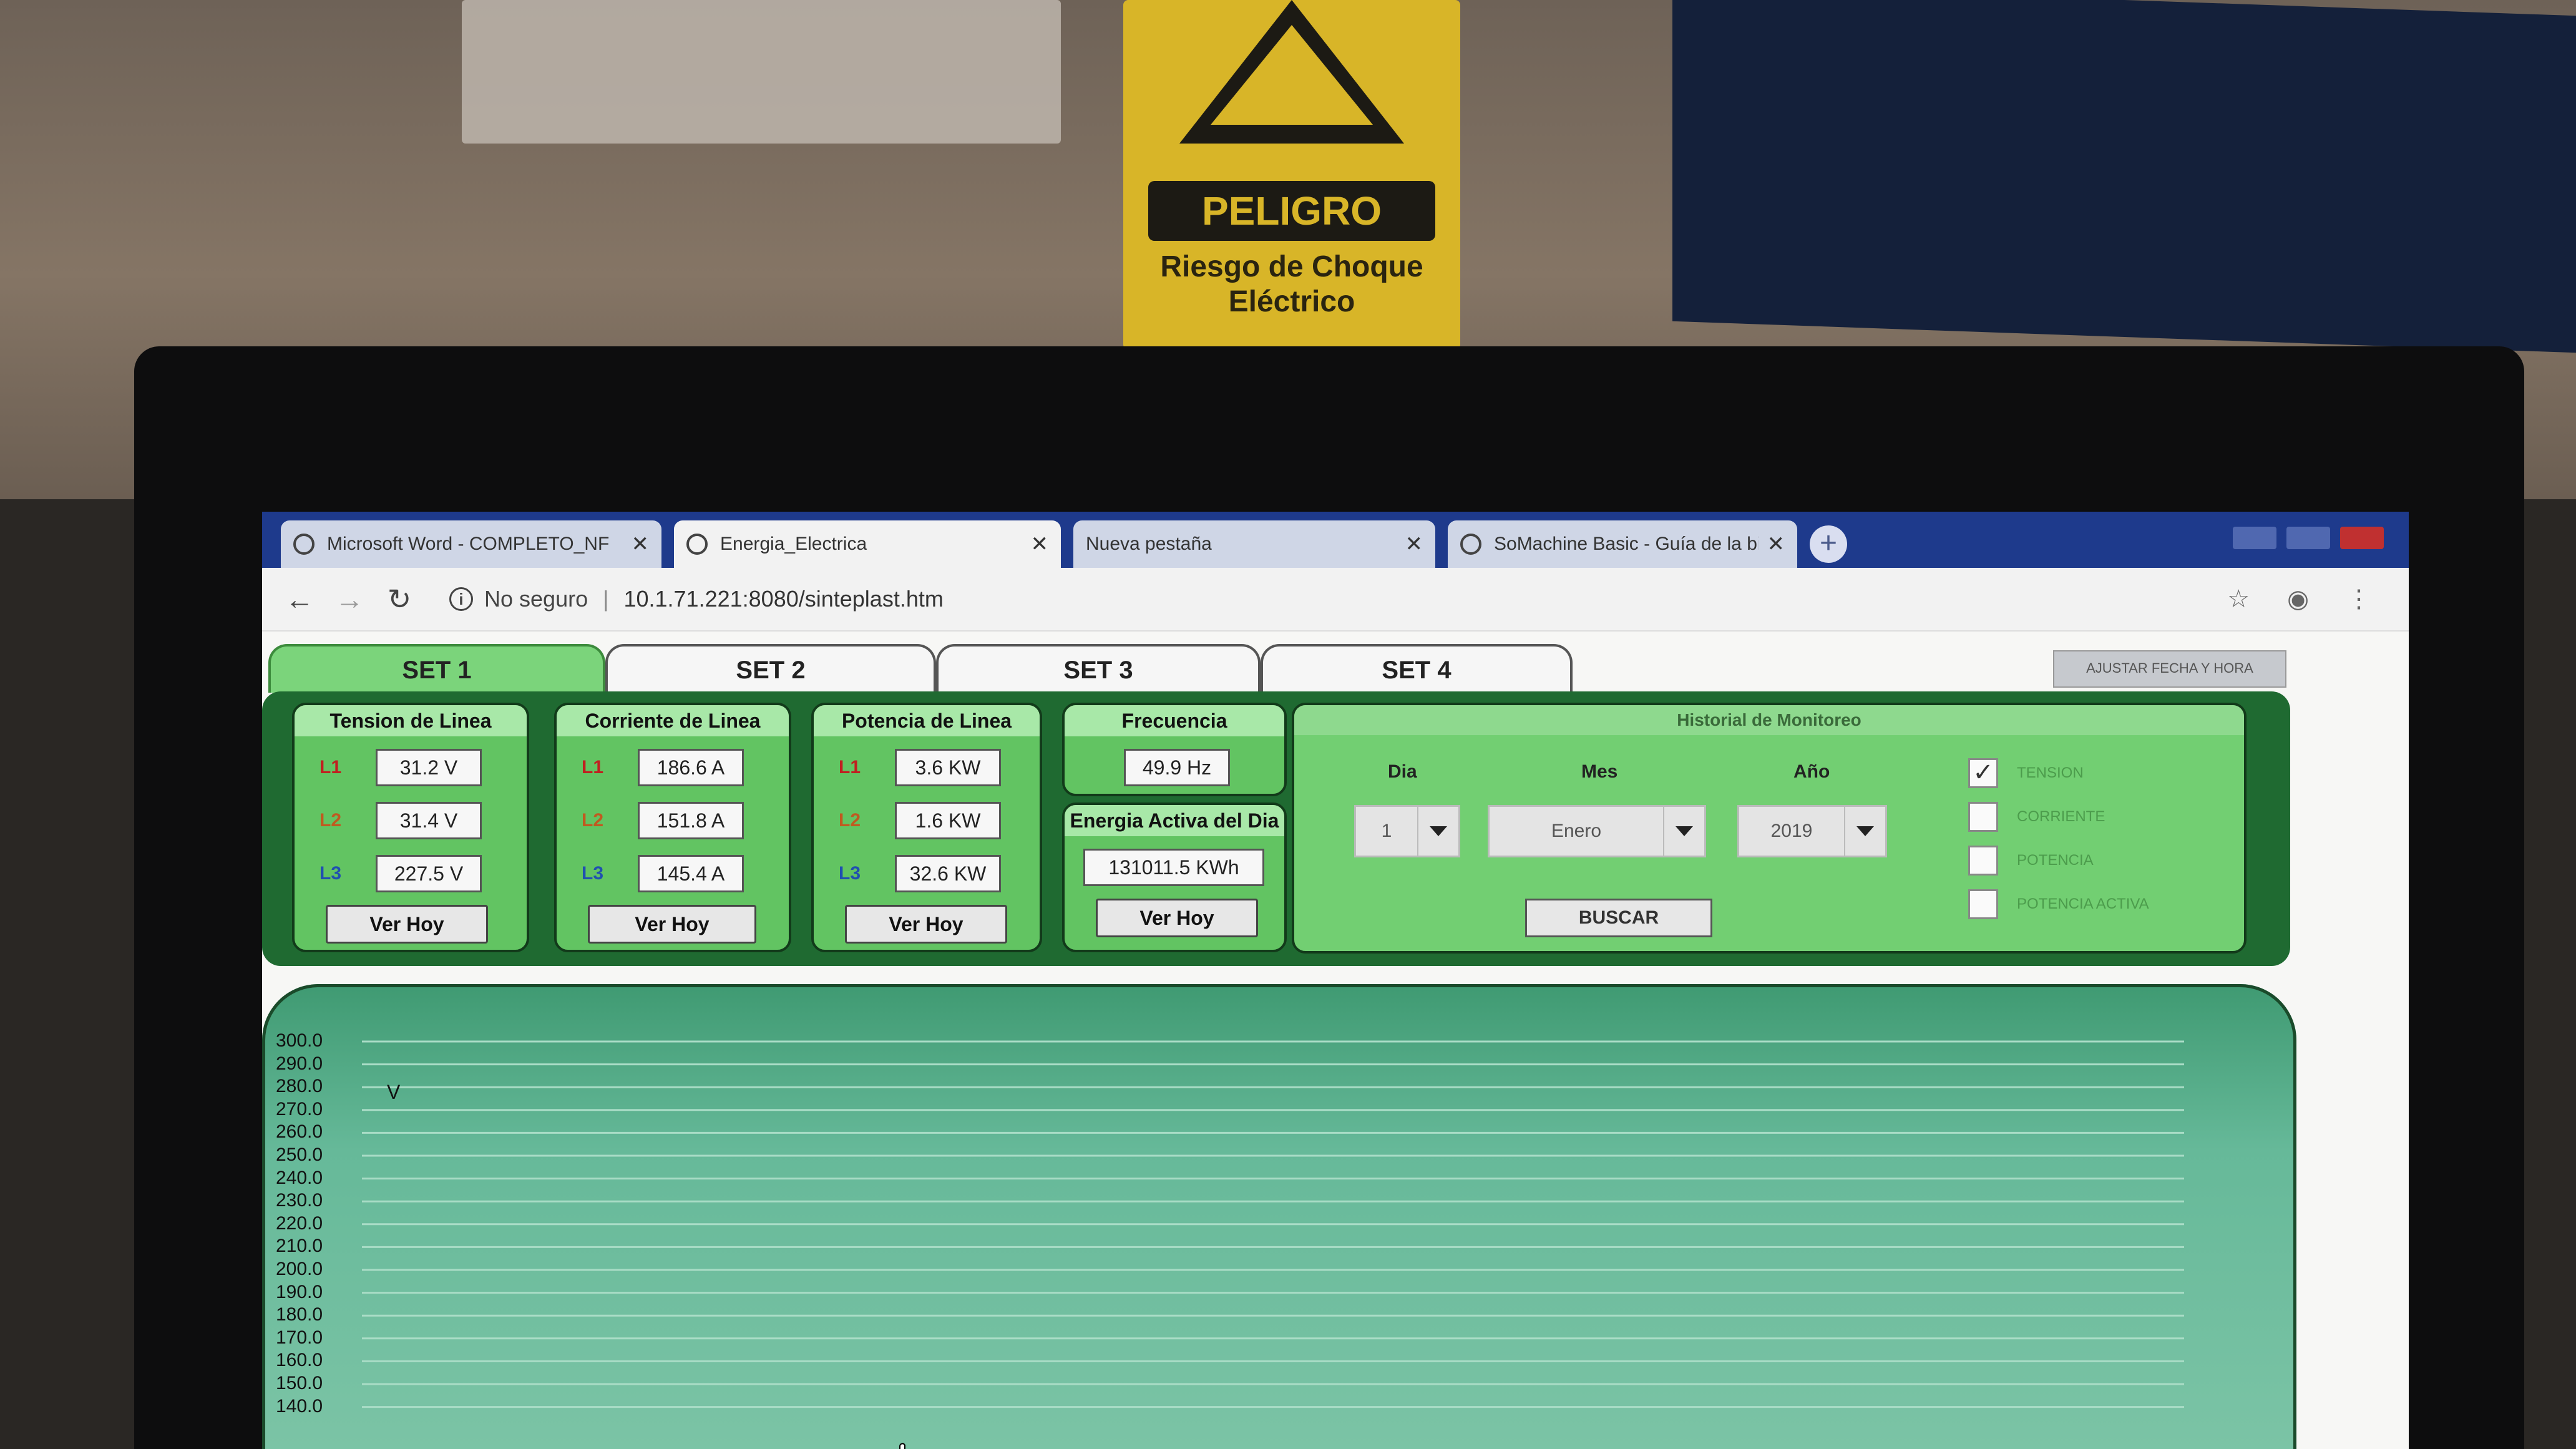 This screenshot has height=1449, width=2576. I want to click on check-potencia-activa: POTENCIA ACTIVA, so click(2058, 904).